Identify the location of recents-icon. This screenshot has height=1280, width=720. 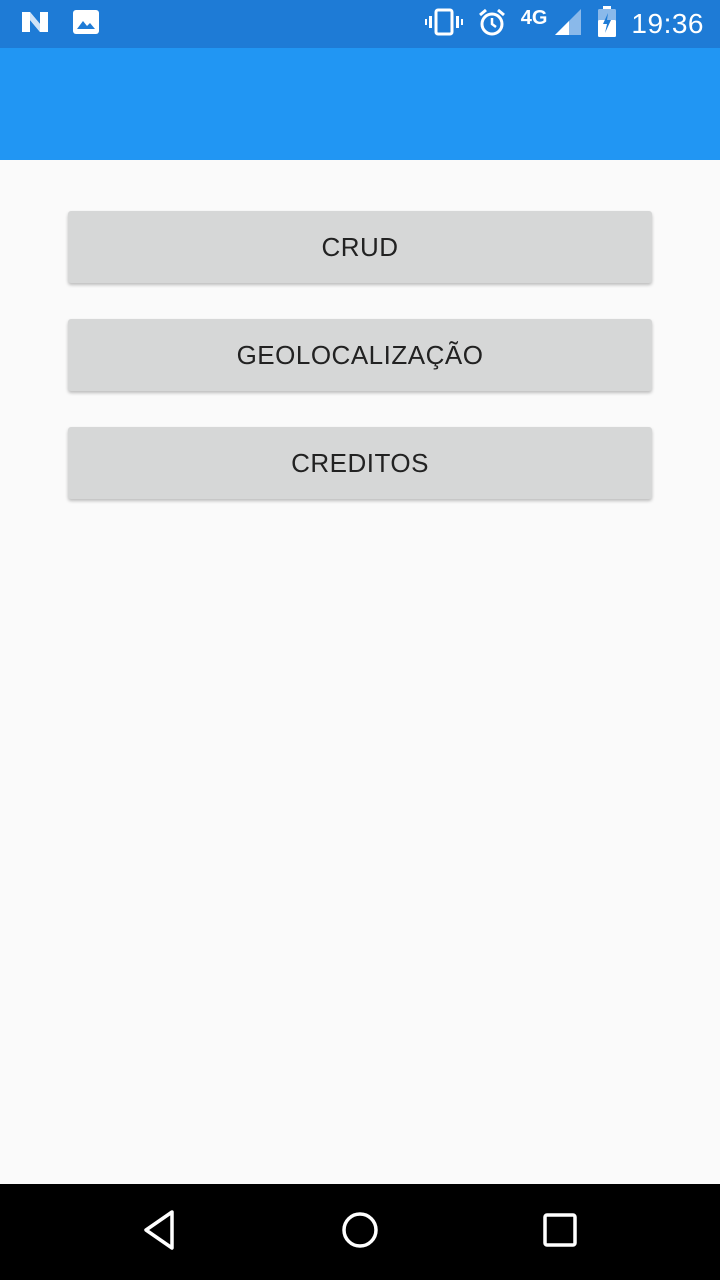
(560, 1232).